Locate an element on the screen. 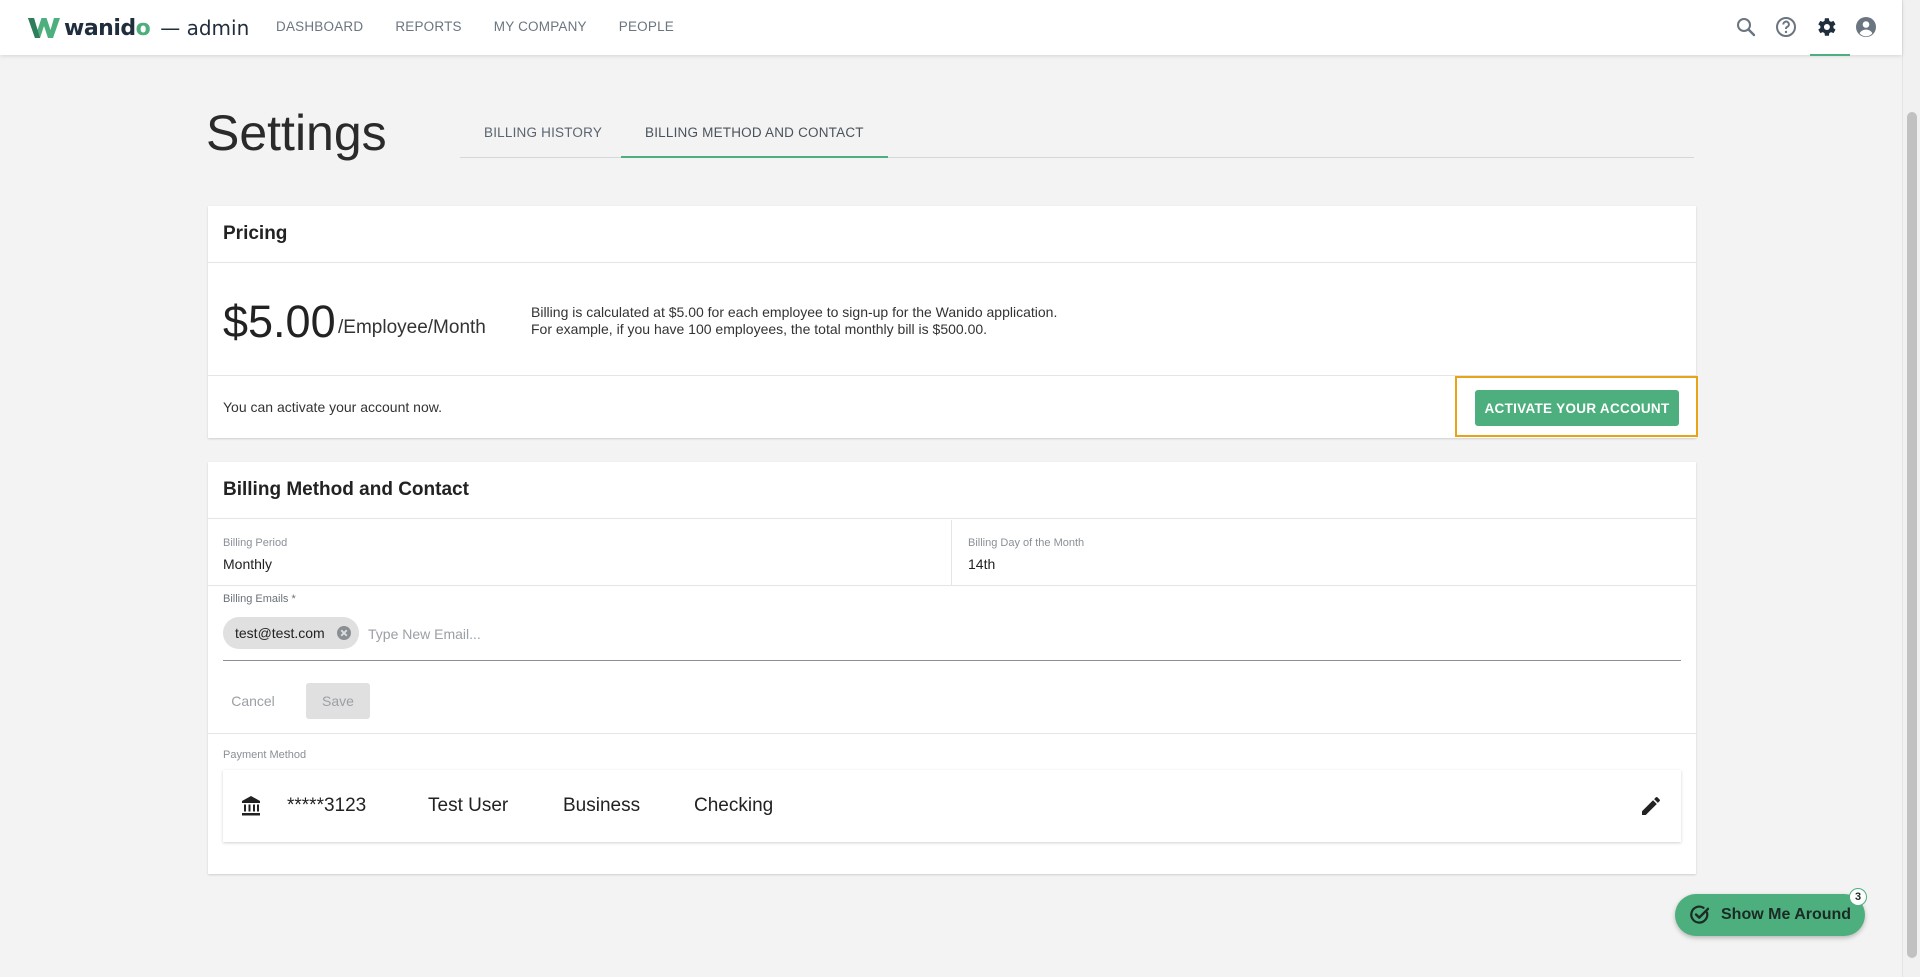 Image resolution: width=1920 pixels, height=977 pixels. payment-method-label: Payment Method is located at coordinates (265, 755).